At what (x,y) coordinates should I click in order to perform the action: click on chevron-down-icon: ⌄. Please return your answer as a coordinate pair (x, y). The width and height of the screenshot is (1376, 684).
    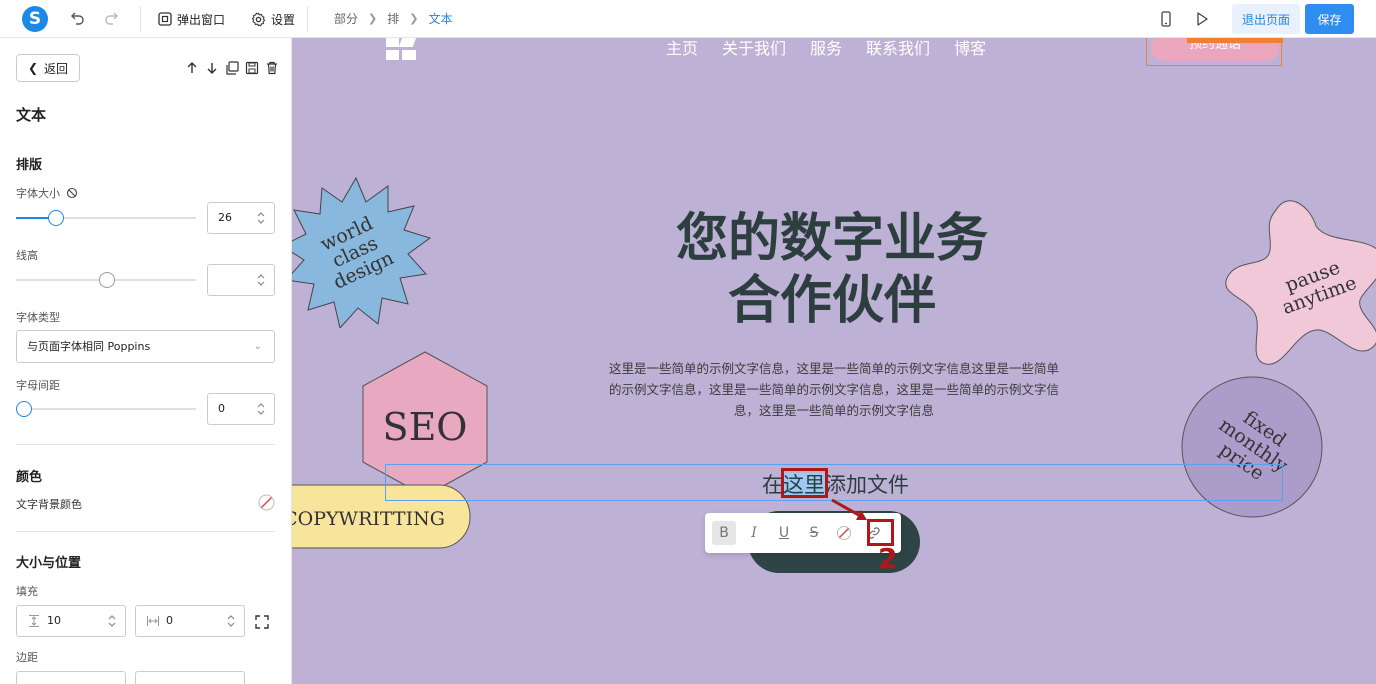
    Looking at the image, I should click on (257, 346).